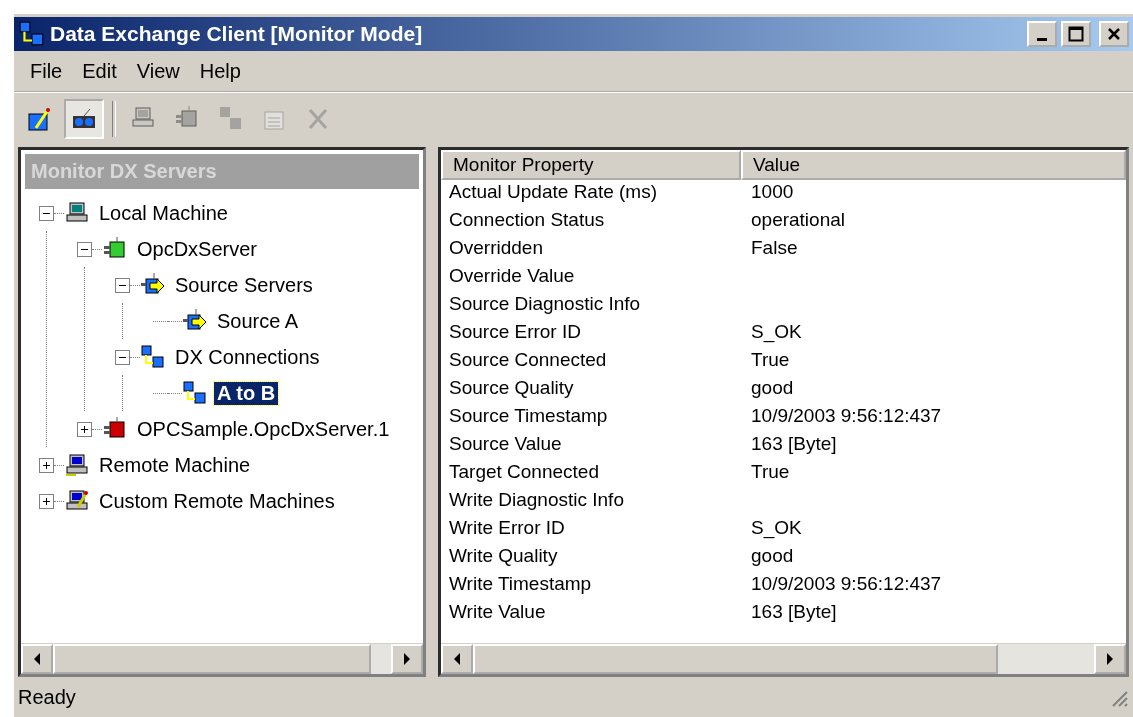 This screenshot has height=717, width=1133. I want to click on status-text: Ready, so click(47, 697).